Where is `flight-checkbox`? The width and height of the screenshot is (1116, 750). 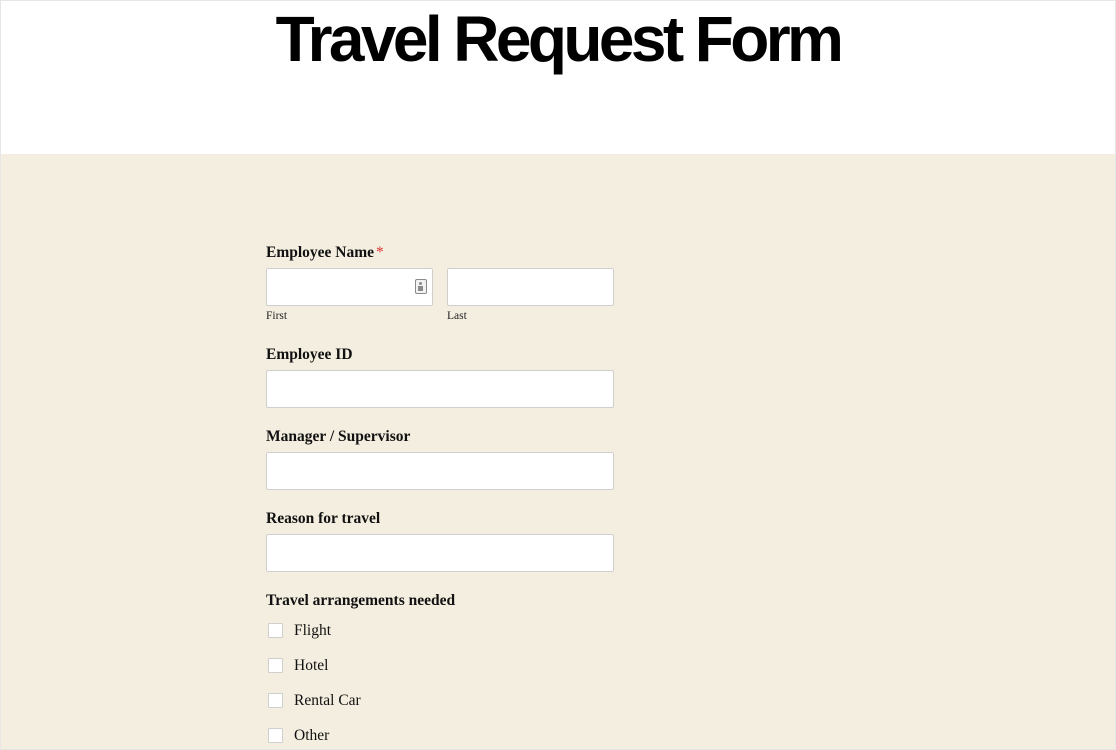 flight-checkbox is located at coordinates (275, 630).